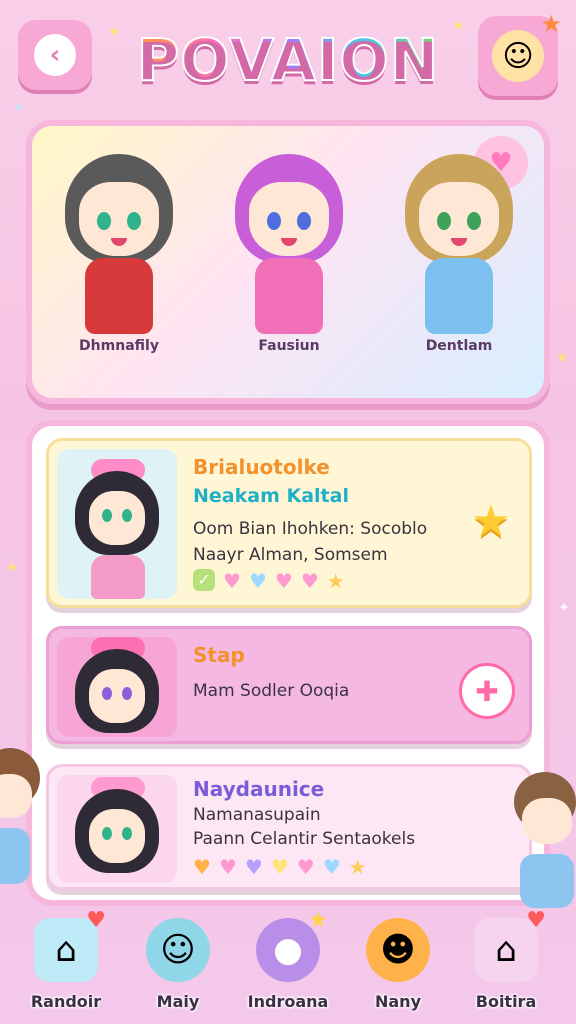 This screenshot has height=1024, width=576. Describe the element at coordinates (178, 1001) in the screenshot. I see `nav-label: Maiy` at that location.